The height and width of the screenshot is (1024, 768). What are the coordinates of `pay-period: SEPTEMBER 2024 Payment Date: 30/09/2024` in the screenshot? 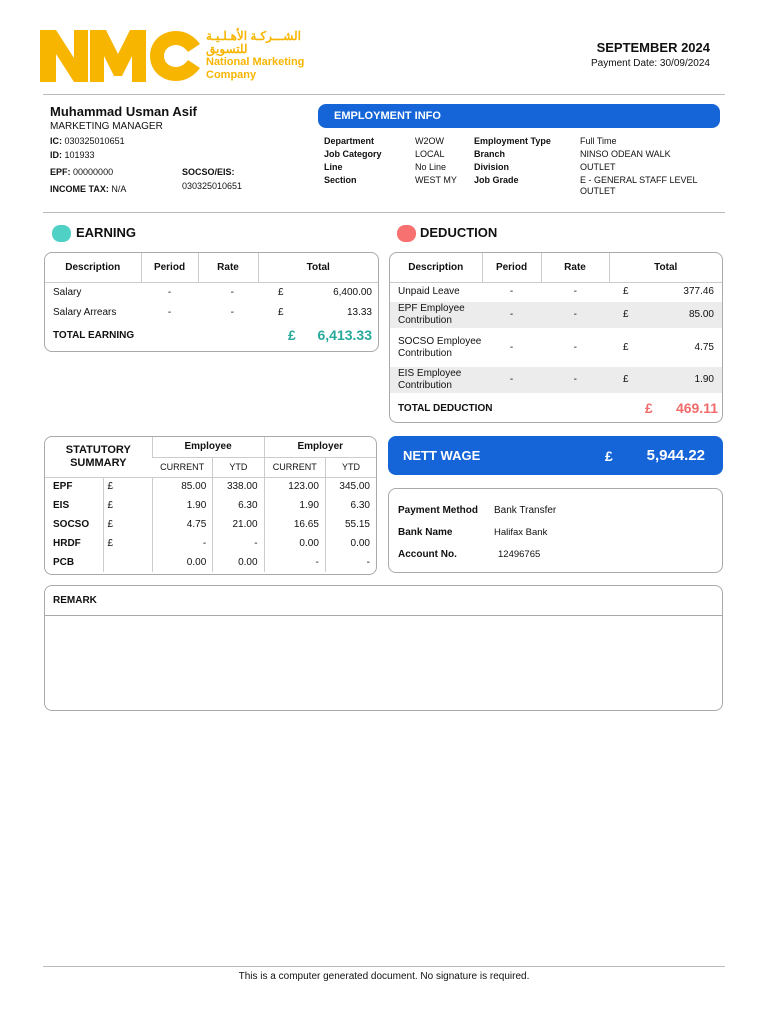 It's located at (650, 54).